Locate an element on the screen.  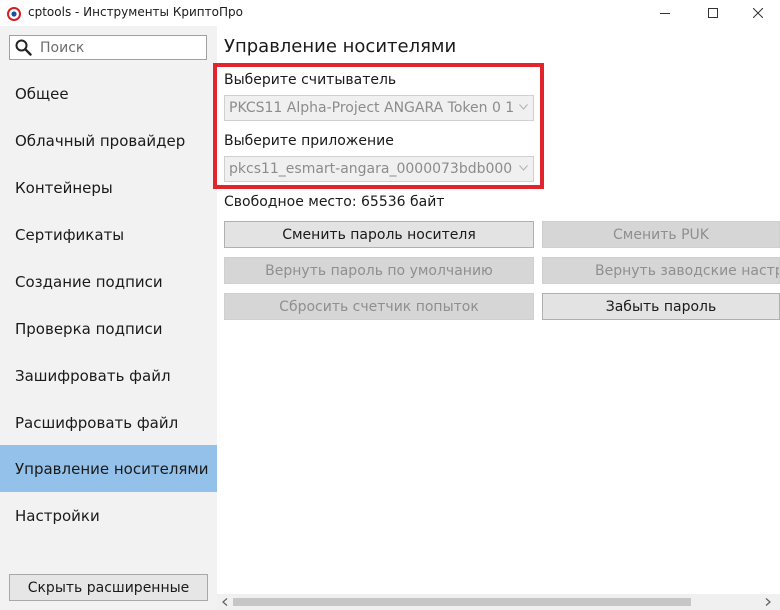
minimize-button is located at coordinates (665, 13).